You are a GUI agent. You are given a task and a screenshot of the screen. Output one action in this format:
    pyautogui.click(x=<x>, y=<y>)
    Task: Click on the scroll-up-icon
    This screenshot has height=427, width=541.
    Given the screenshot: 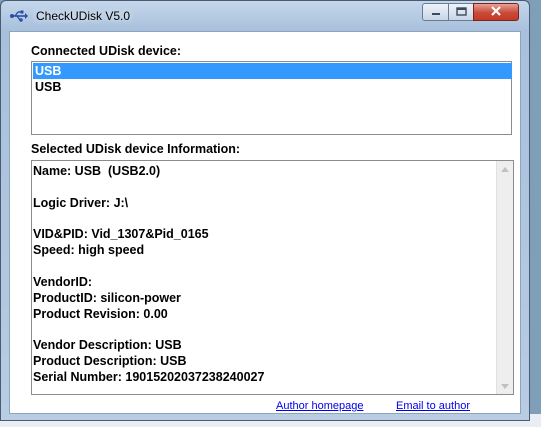 What is the action you would take?
    pyautogui.click(x=505, y=169)
    